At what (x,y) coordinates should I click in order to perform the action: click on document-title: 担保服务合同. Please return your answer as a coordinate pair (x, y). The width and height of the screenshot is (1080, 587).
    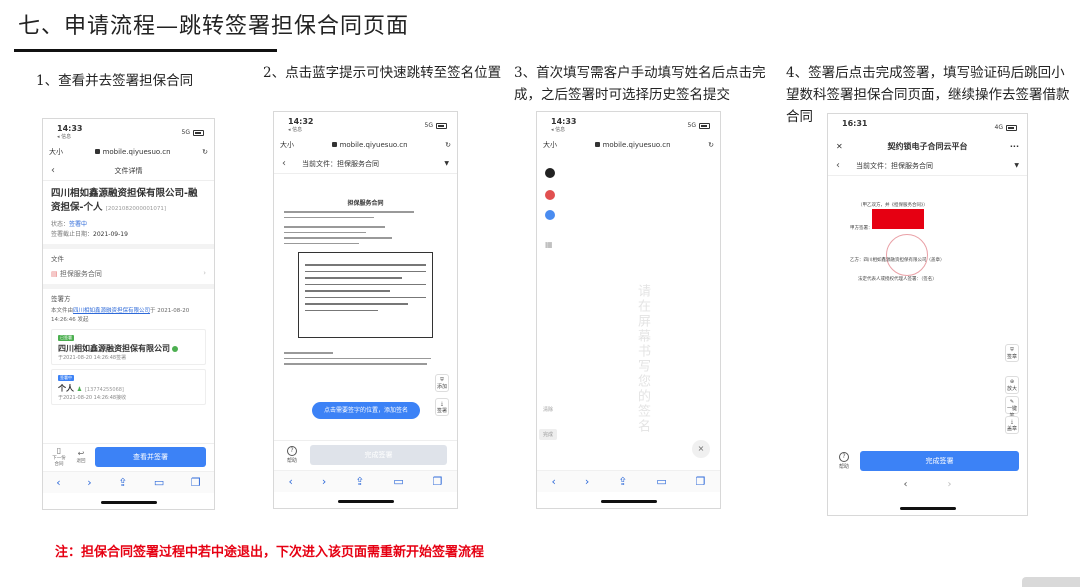
    Looking at the image, I should click on (365, 203).